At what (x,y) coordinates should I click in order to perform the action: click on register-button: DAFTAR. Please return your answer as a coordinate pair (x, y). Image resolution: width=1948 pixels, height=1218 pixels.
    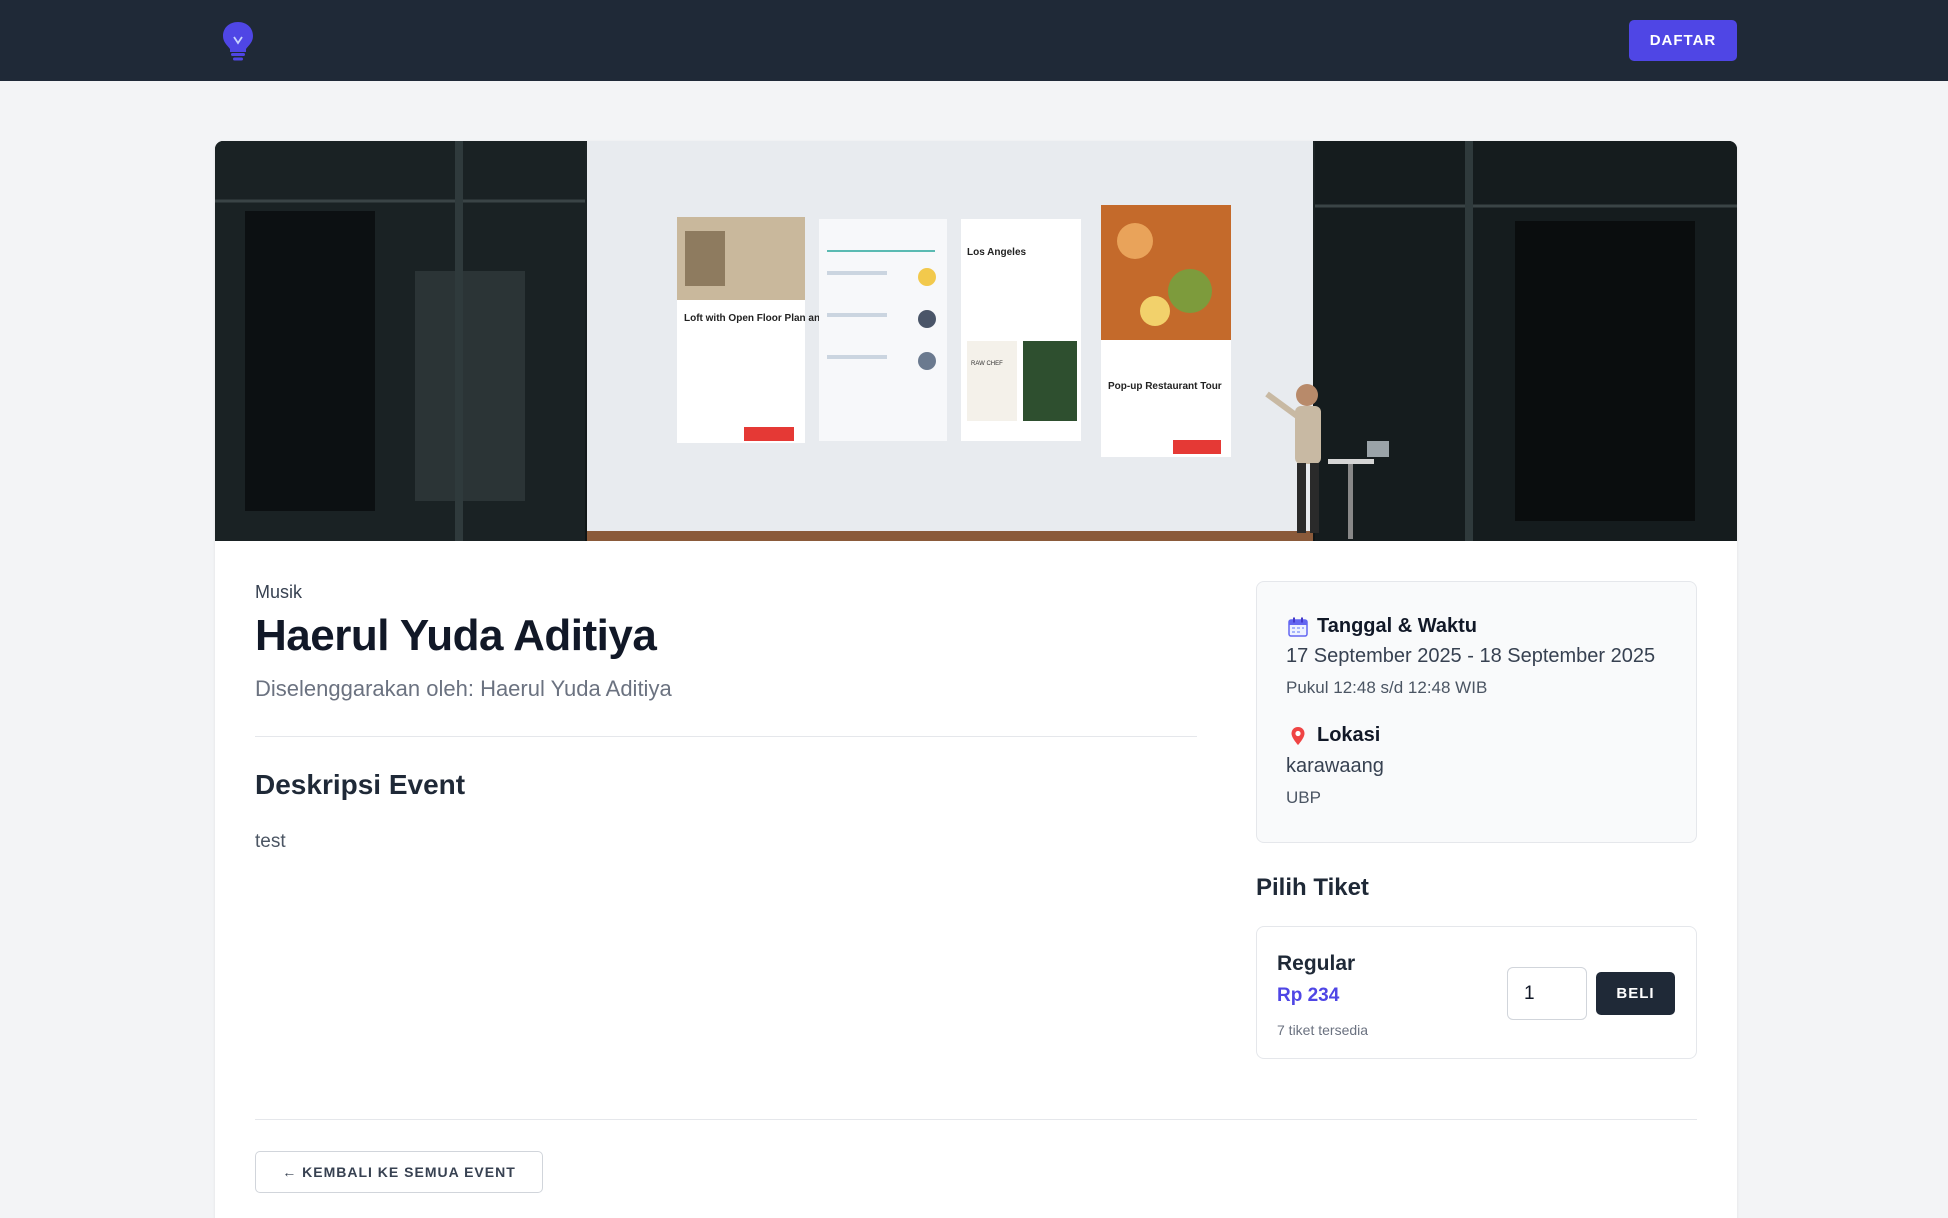
    Looking at the image, I should click on (1683, 40).